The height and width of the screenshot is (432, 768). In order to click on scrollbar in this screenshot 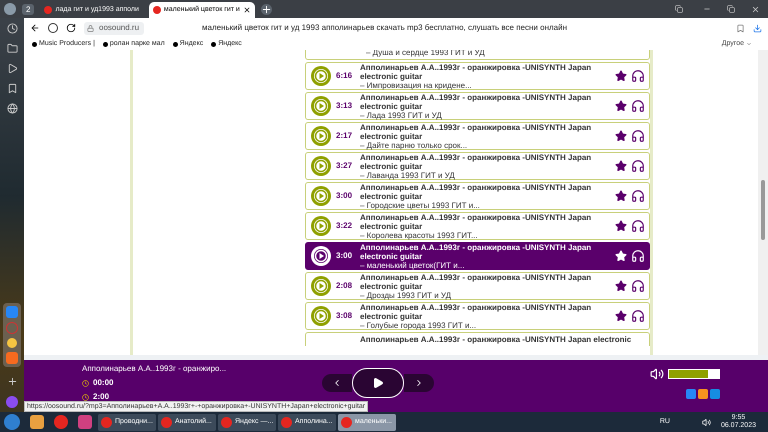, I will do `click(763, 202)`.